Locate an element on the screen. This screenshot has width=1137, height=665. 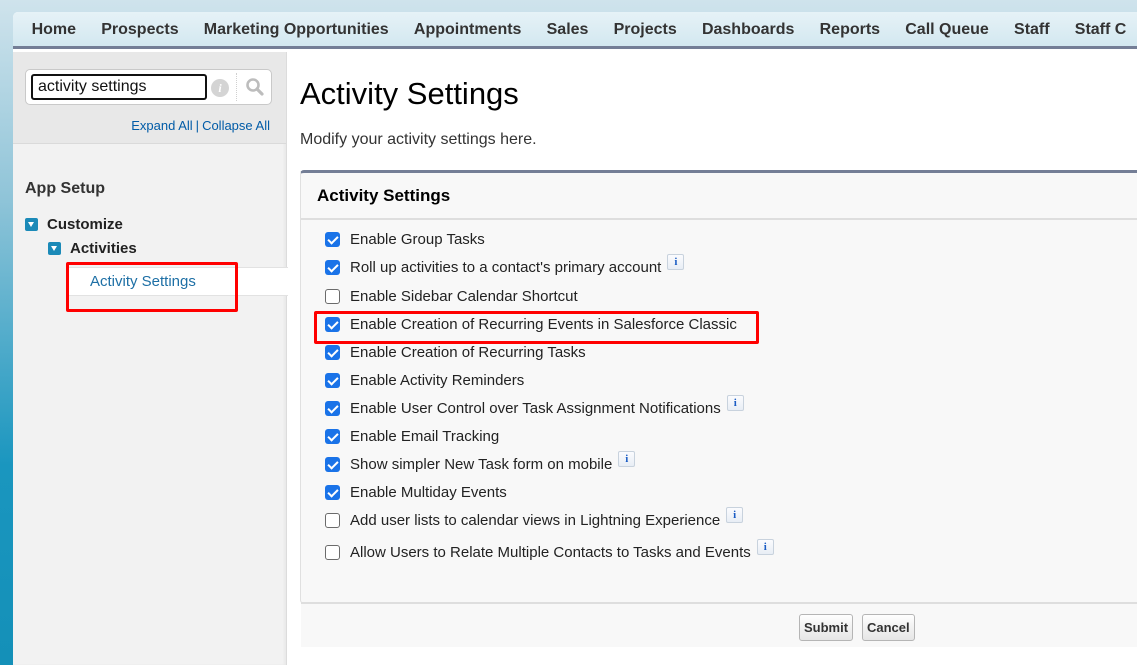
tab-dashboards: Dashboards is located at coordinates (748, 30).